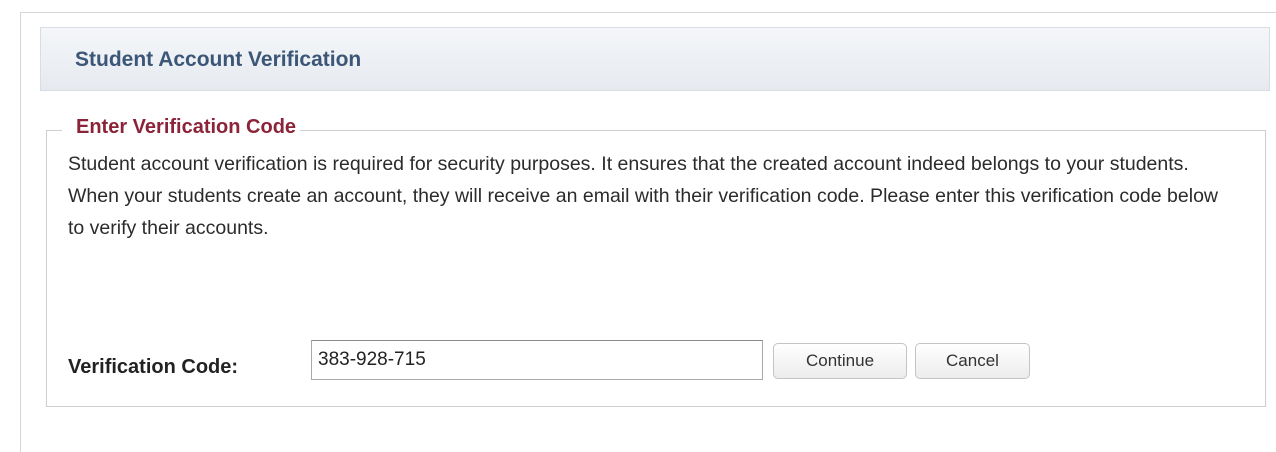  What do you see at coordinates (181, 127) in the screenshot?
I see `section-legend: Enter Verification Code` at bounding box center [181, 127].